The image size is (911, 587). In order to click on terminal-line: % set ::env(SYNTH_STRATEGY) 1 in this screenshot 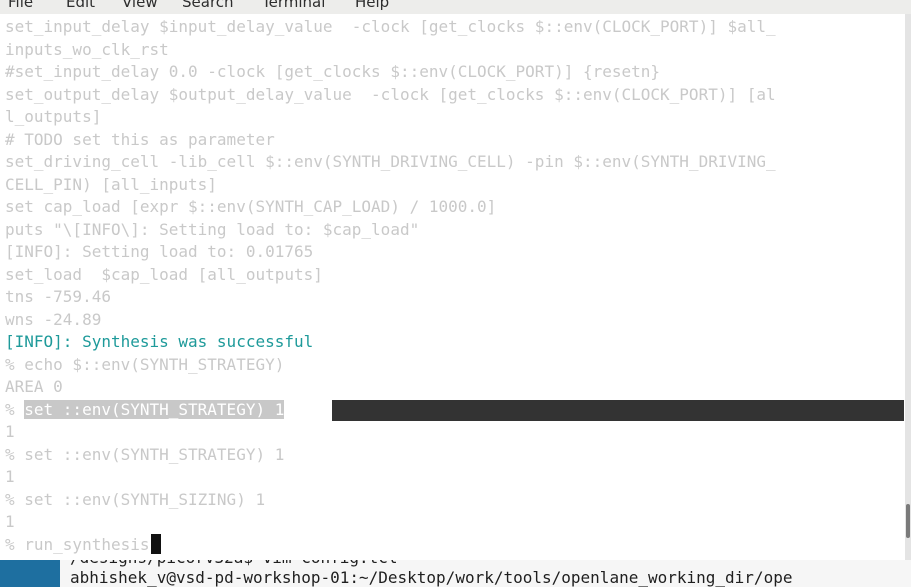, I will do `click(145, 454)`.